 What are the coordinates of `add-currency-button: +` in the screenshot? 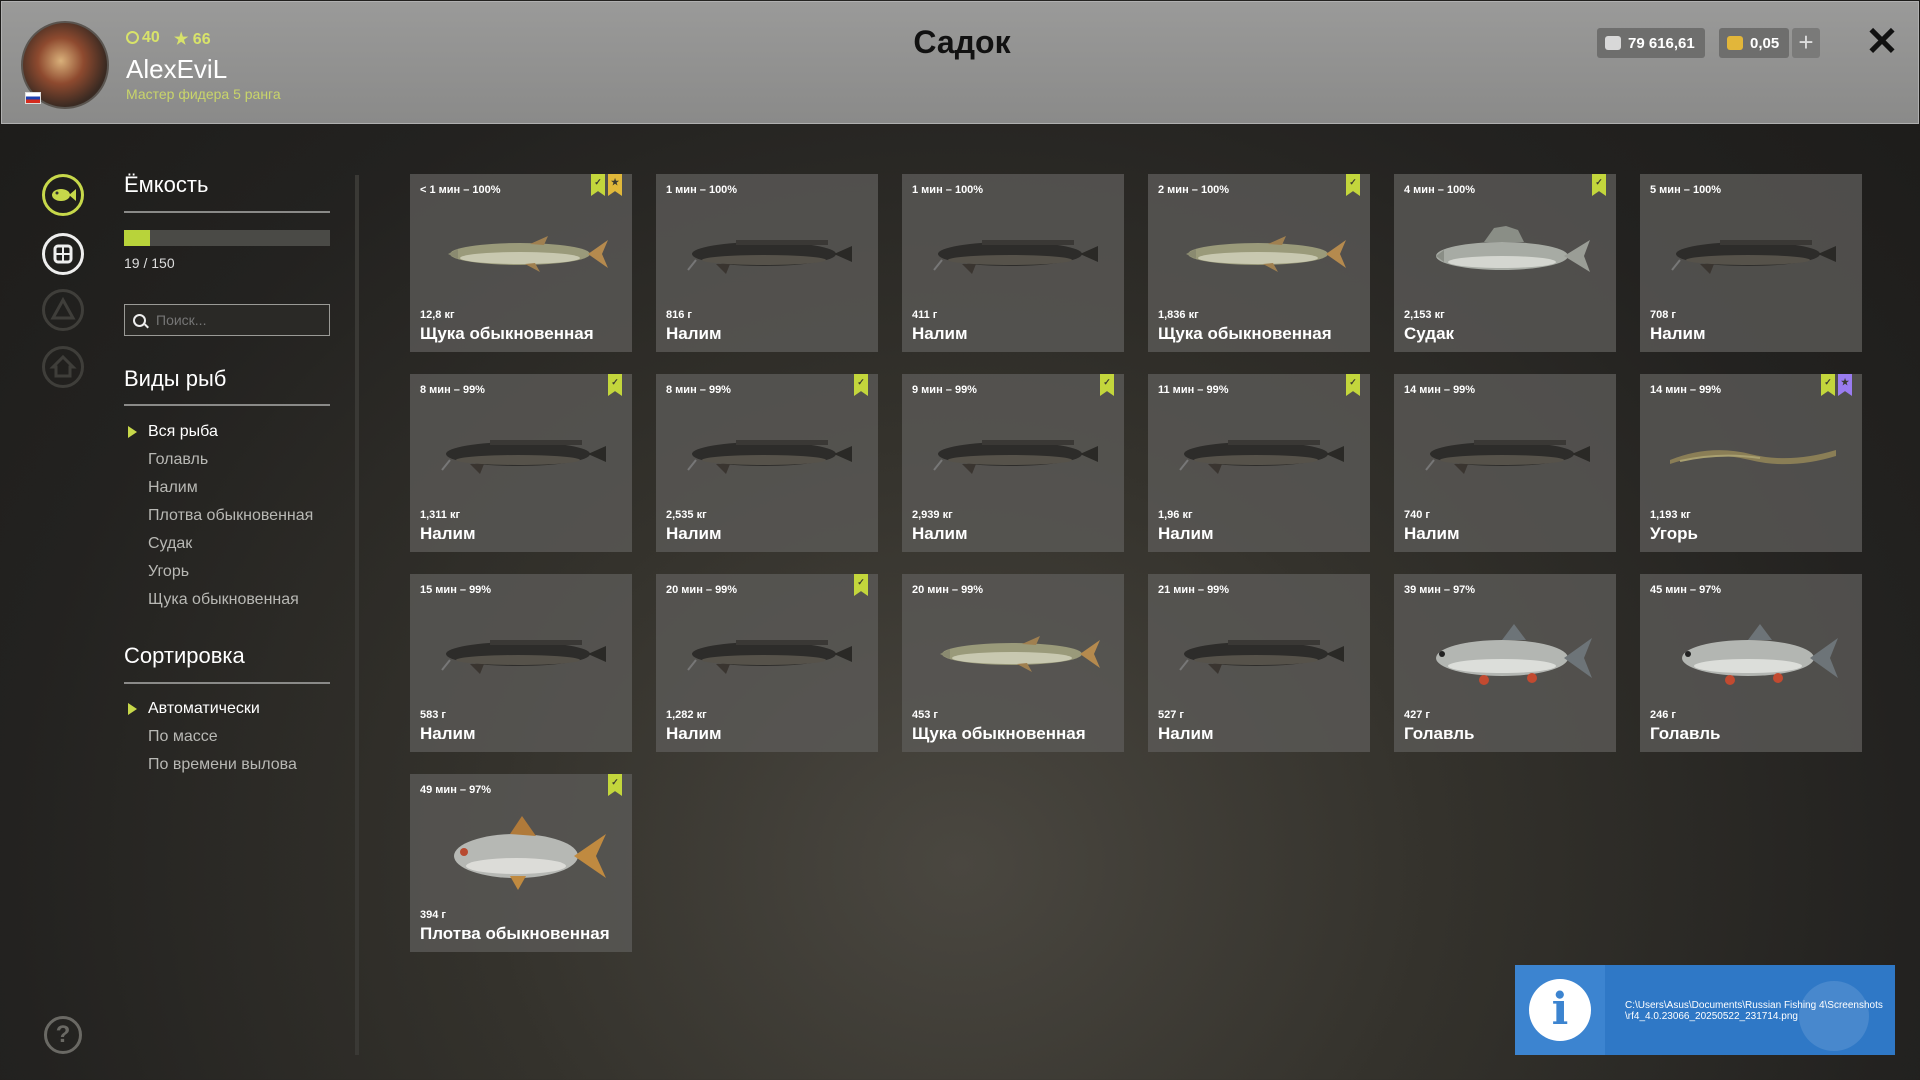 It's located at (1806, 43).